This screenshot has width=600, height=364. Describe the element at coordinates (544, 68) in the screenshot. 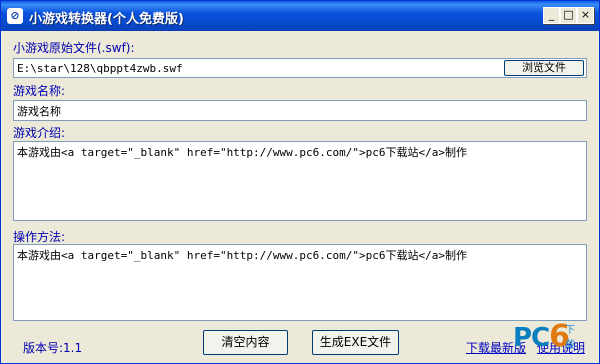

I see `browse-file-button: 浏览文件` at that location.